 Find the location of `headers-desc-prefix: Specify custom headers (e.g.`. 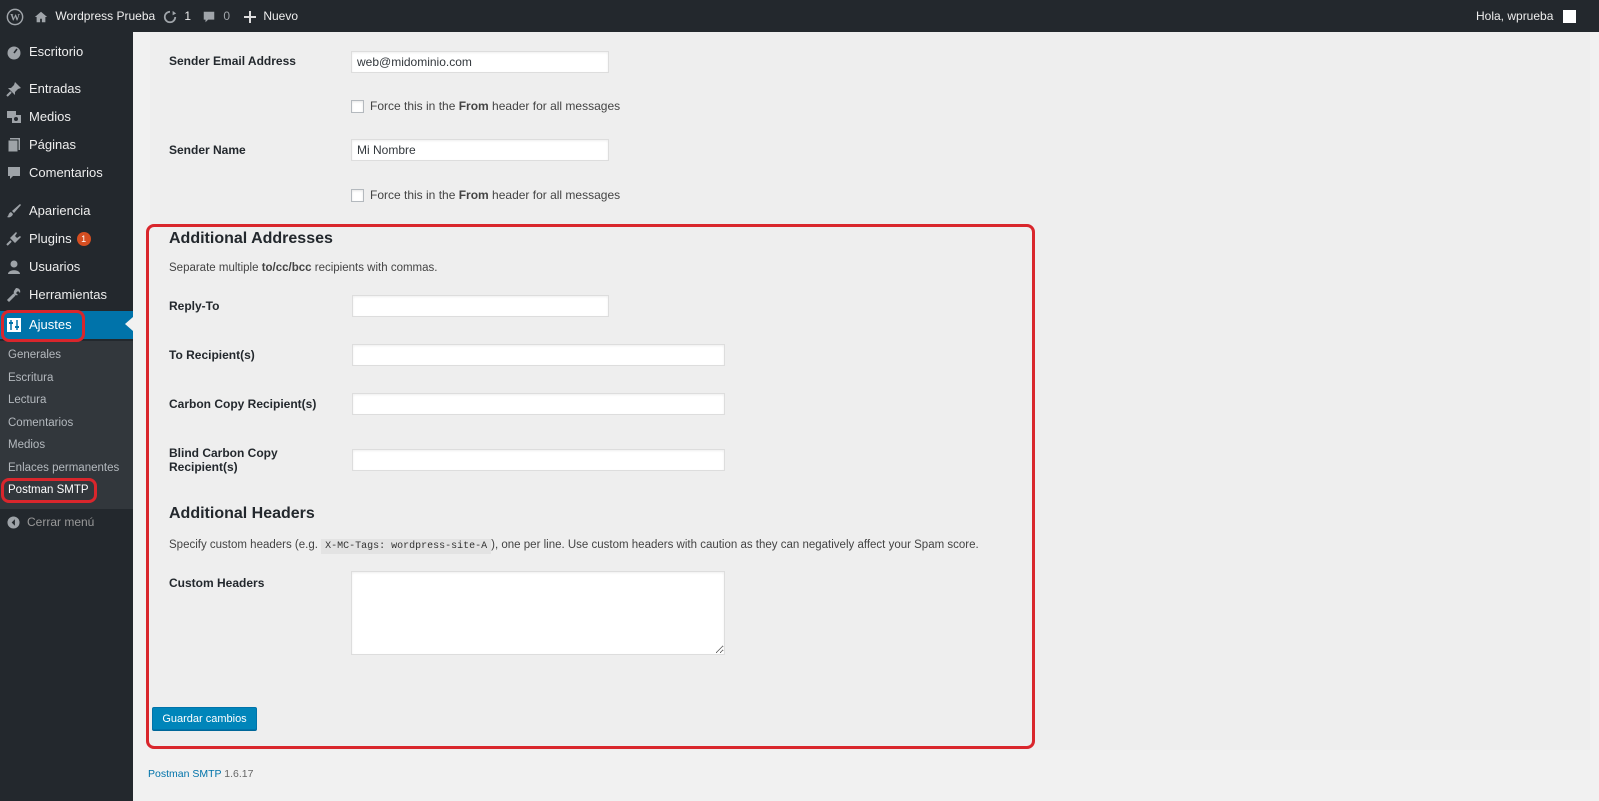

headers-desc-prefix: Specify custom headers (e.g. is located at coordinates (245, 545).